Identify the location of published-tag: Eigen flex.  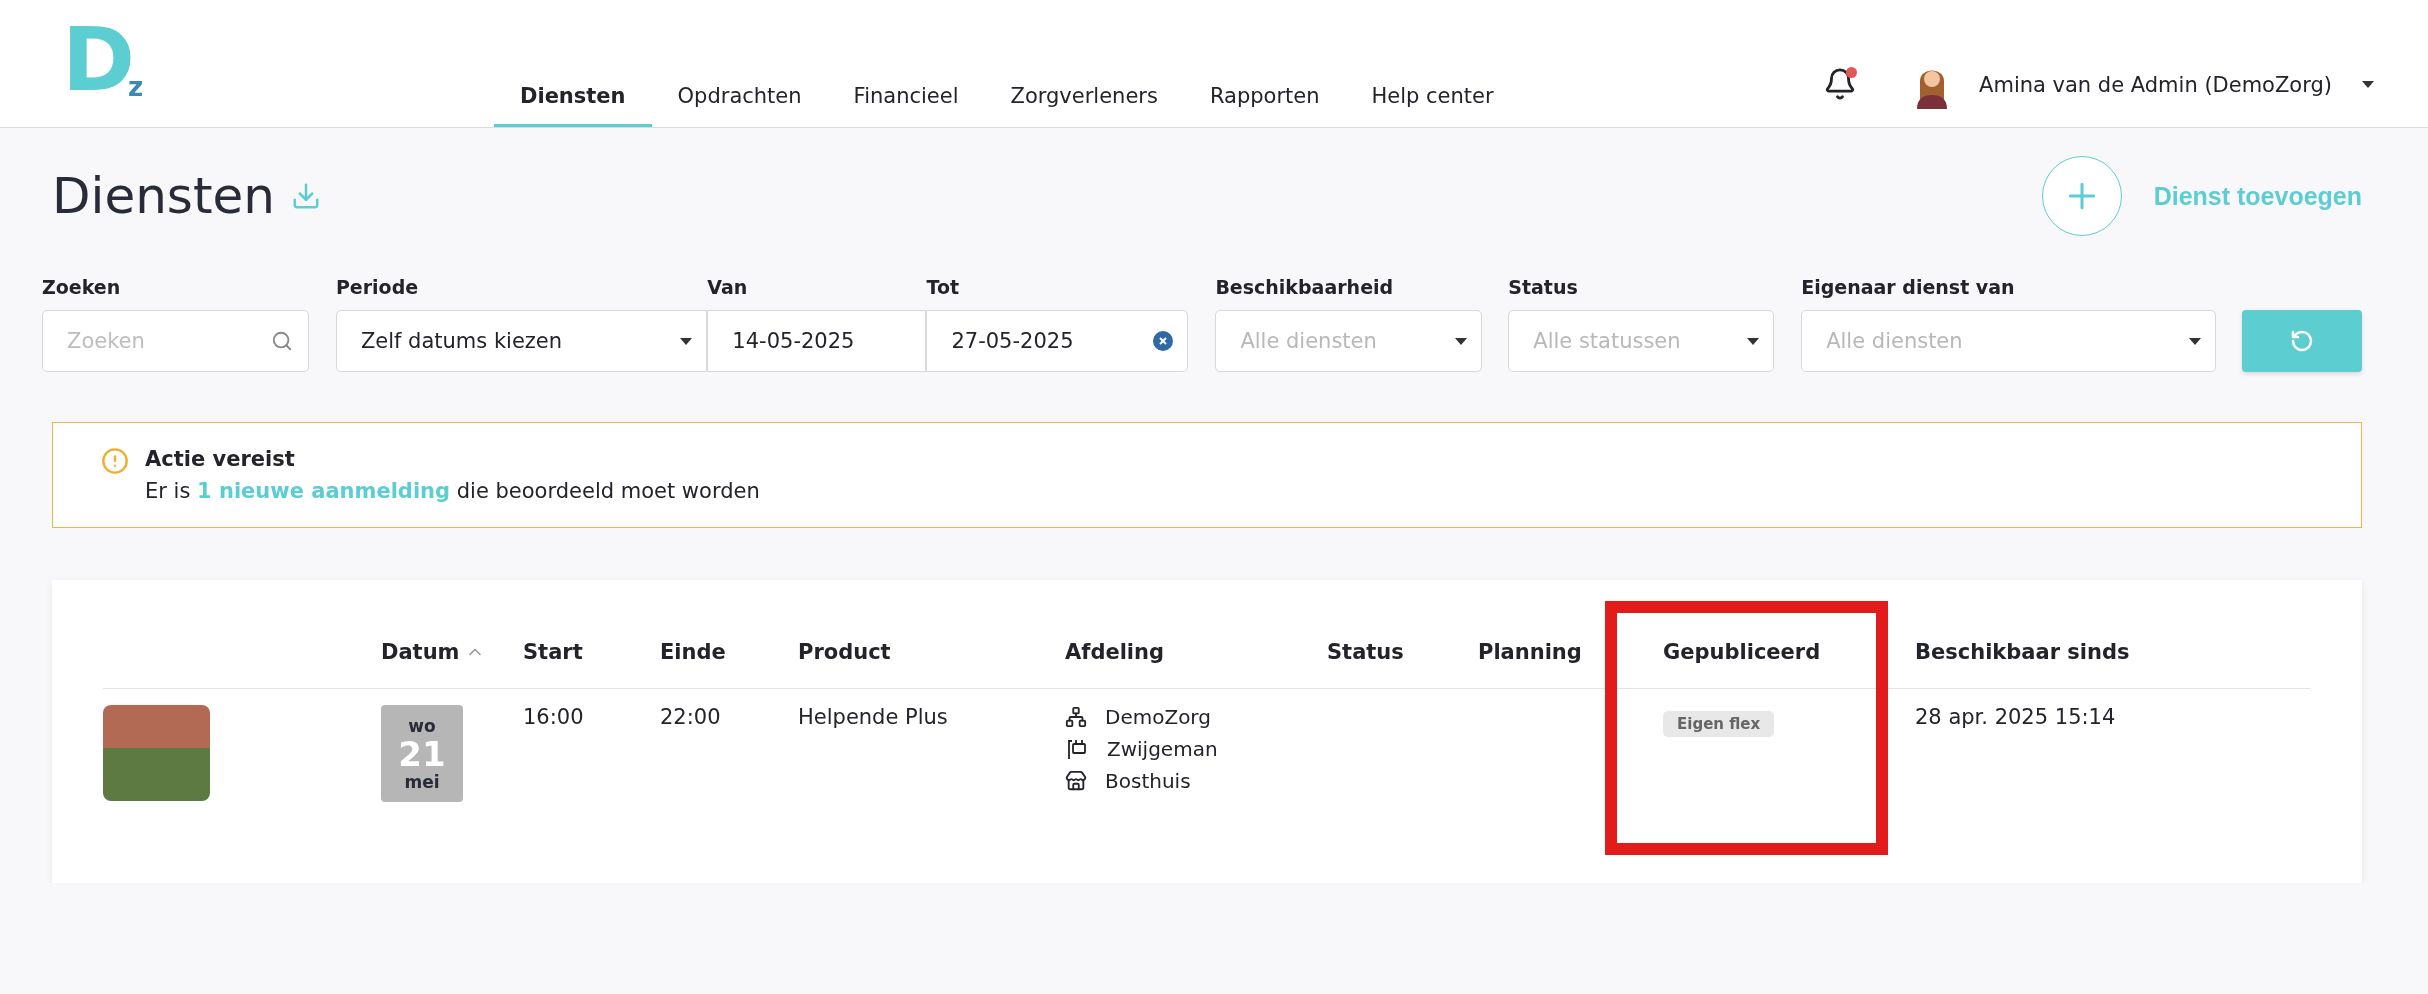
(1719, 724).